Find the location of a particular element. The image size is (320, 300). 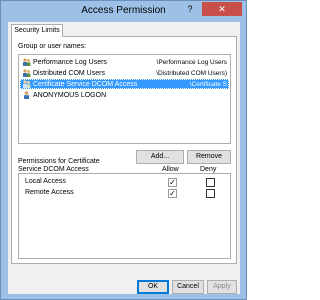

local-access-allow-checkbox: ✓ is located at coordinates (172, 182).